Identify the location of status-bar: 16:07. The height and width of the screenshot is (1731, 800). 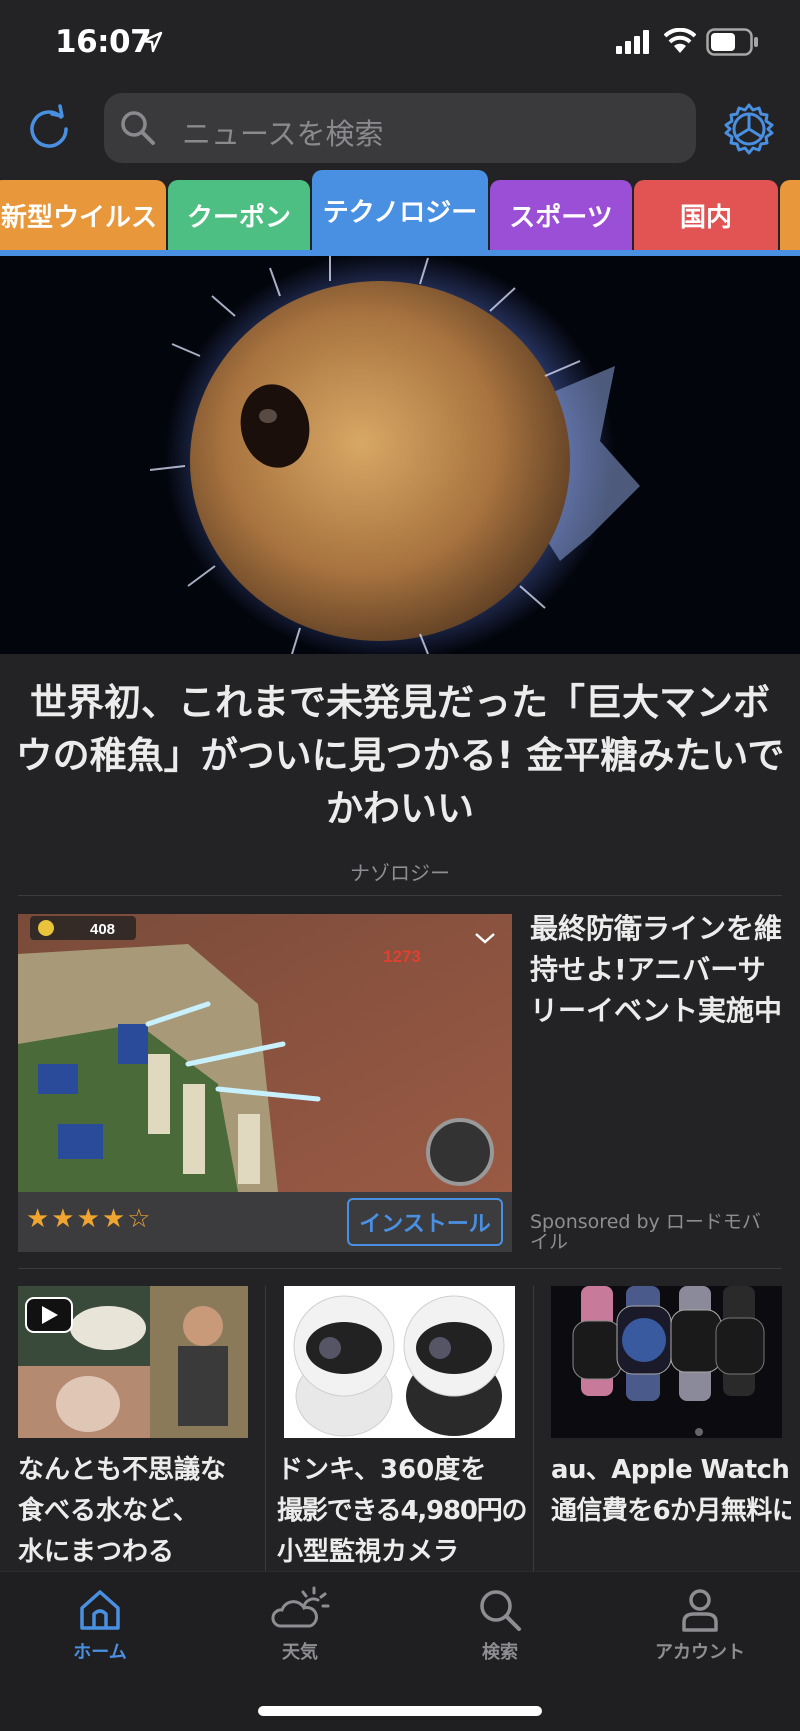
(400, 44).